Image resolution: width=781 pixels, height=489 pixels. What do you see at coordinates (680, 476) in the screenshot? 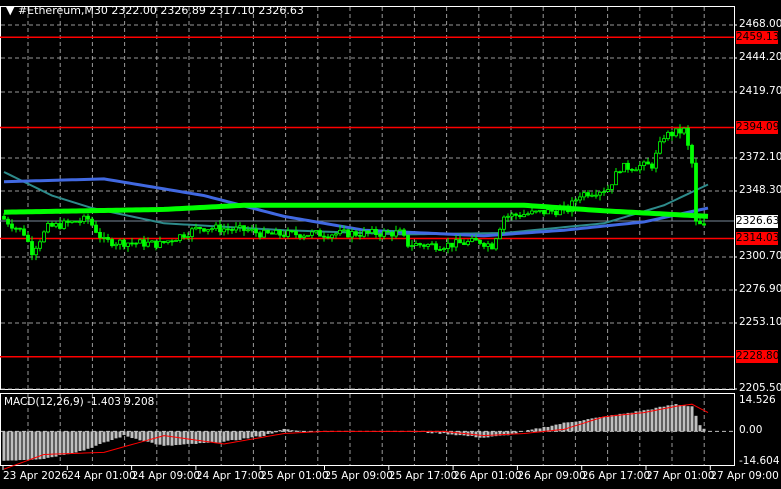
I see `time-axis-label: 27 Apr 01:00` at bounding box center [680, 476].